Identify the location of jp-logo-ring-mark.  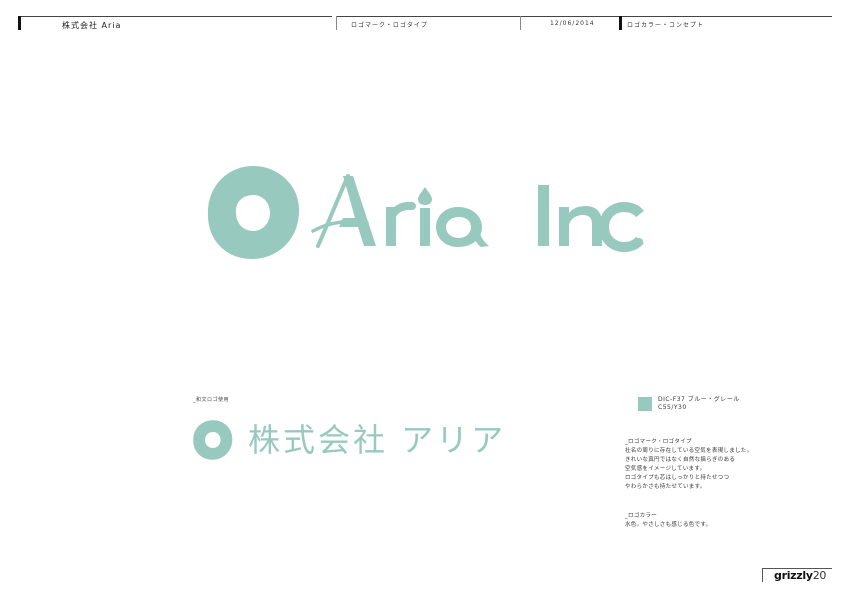
(213, 440).